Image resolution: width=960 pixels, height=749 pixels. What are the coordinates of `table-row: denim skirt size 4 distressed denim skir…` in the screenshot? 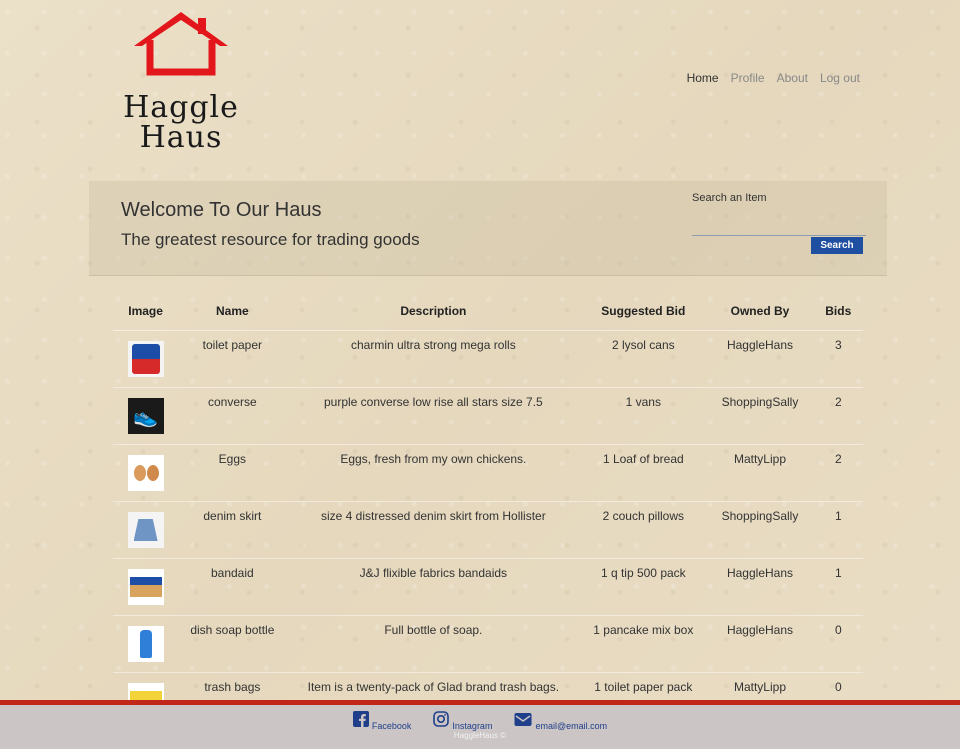 It's located at (488, 530).